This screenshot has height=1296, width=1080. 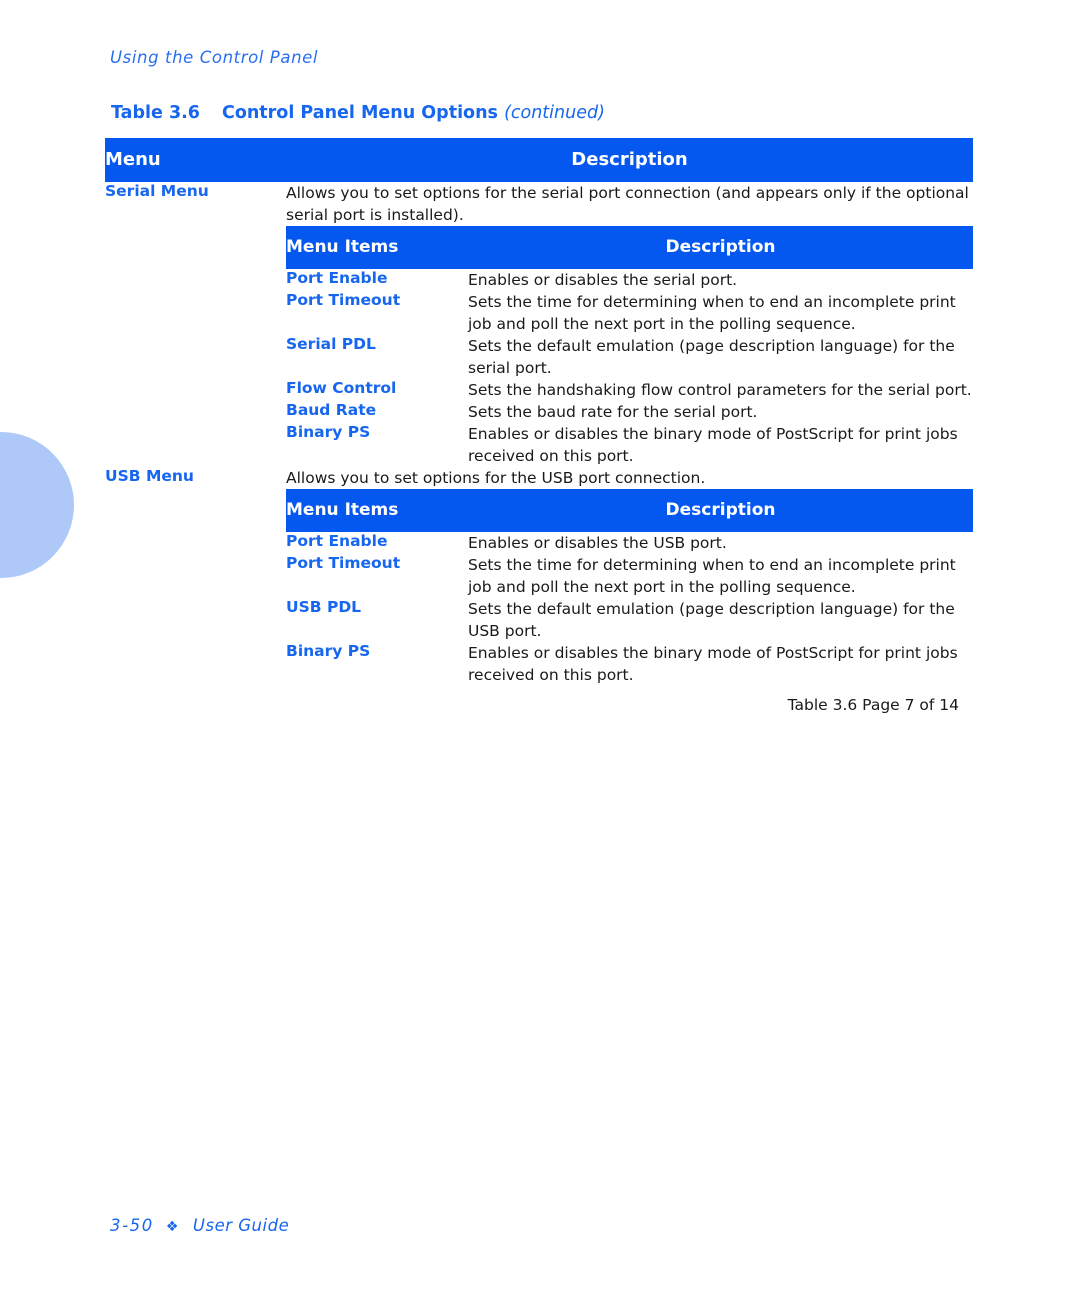 I want to click on table-header-row: Menu Description, so click(x=539, y=160).